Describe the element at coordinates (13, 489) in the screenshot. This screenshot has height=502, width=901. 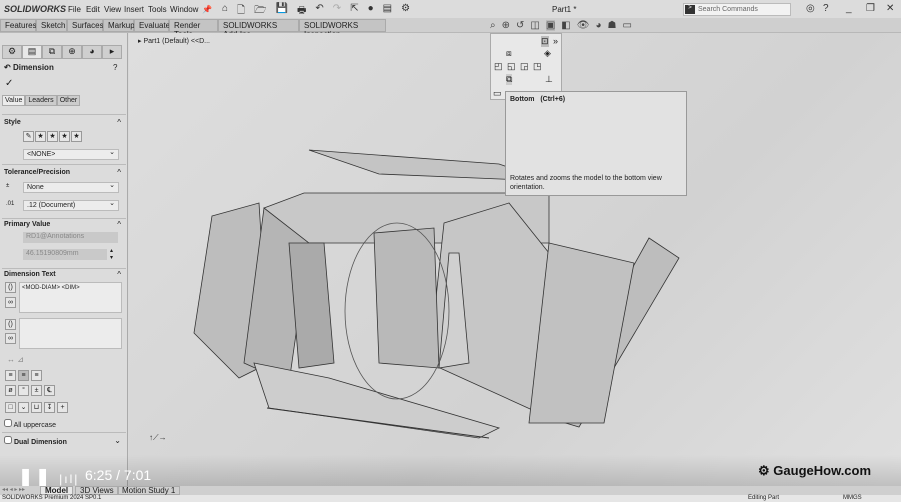
I see `tab-nav-arrows: ◂◂ ◂ ▸ ▸▸` at that location.